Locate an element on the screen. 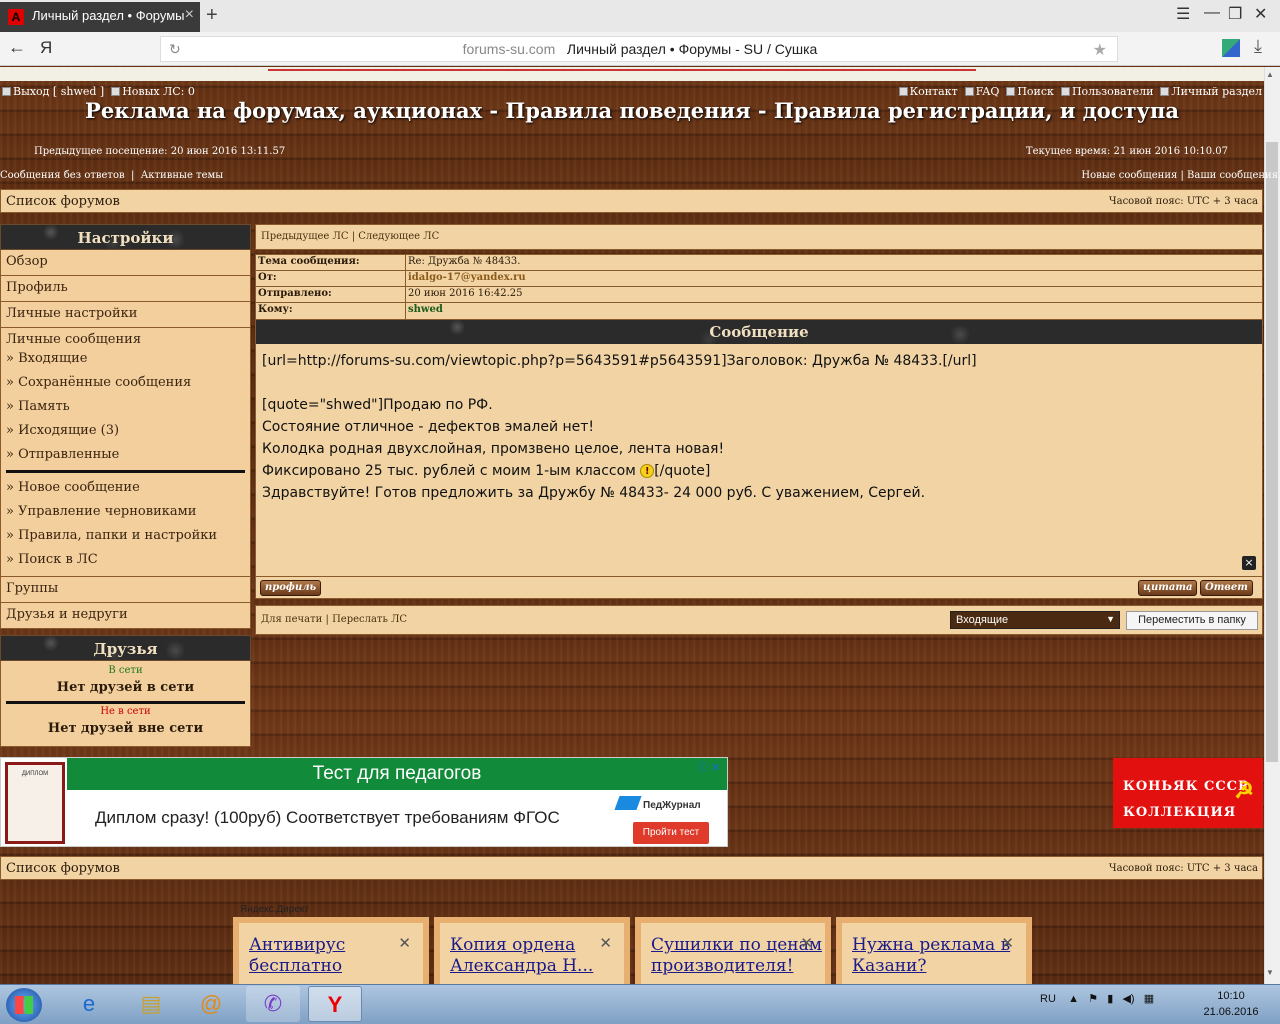 This screenshot has height=1024, width=1280. ie-icon: e is located at coordinates (89, 1004).